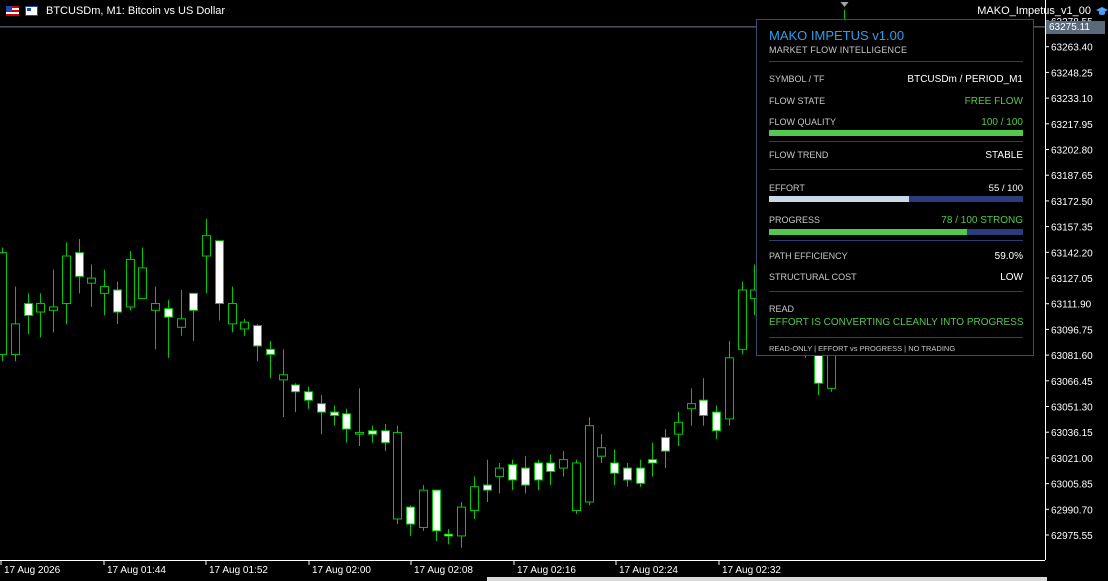 This screenshot has height=581, width=1108. Describe the element at coordinates (839, 199) in the screenshot. I see `effort-bar-fill` at that location.